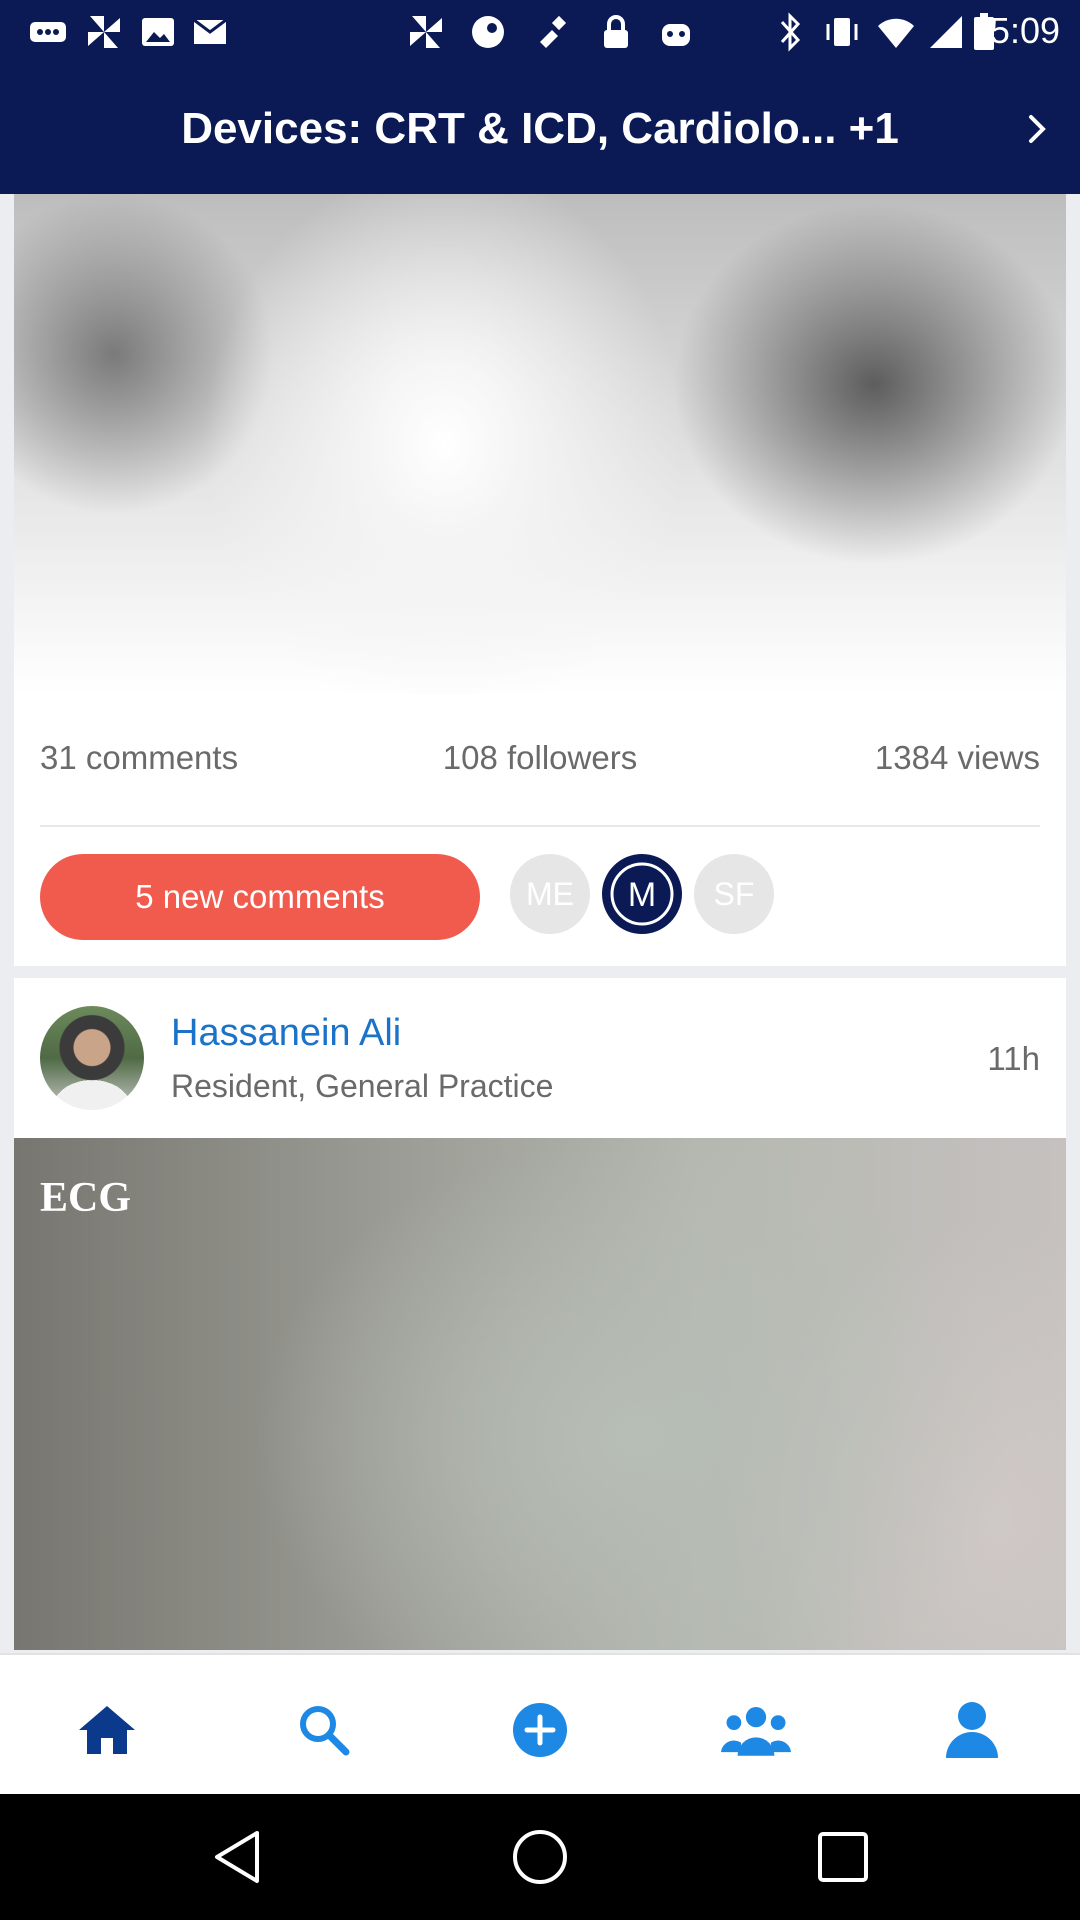 The height and width of the screenshot is (1920, 1080). What do you see at coordinates (540, 826) in the screenshot?
I see `divider` at bounding box center [540, 826].